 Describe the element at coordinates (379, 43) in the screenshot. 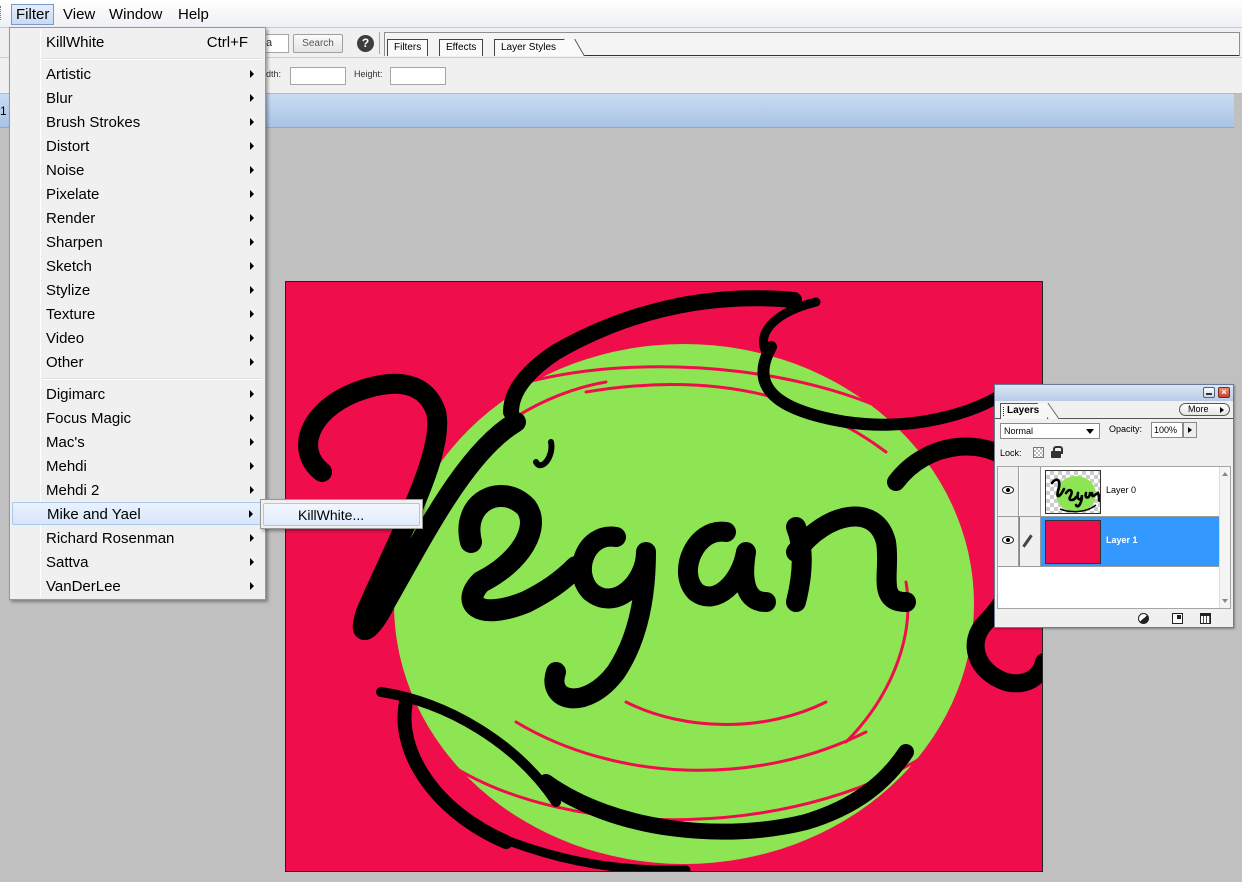

I see `toolbar-separator` at that location.